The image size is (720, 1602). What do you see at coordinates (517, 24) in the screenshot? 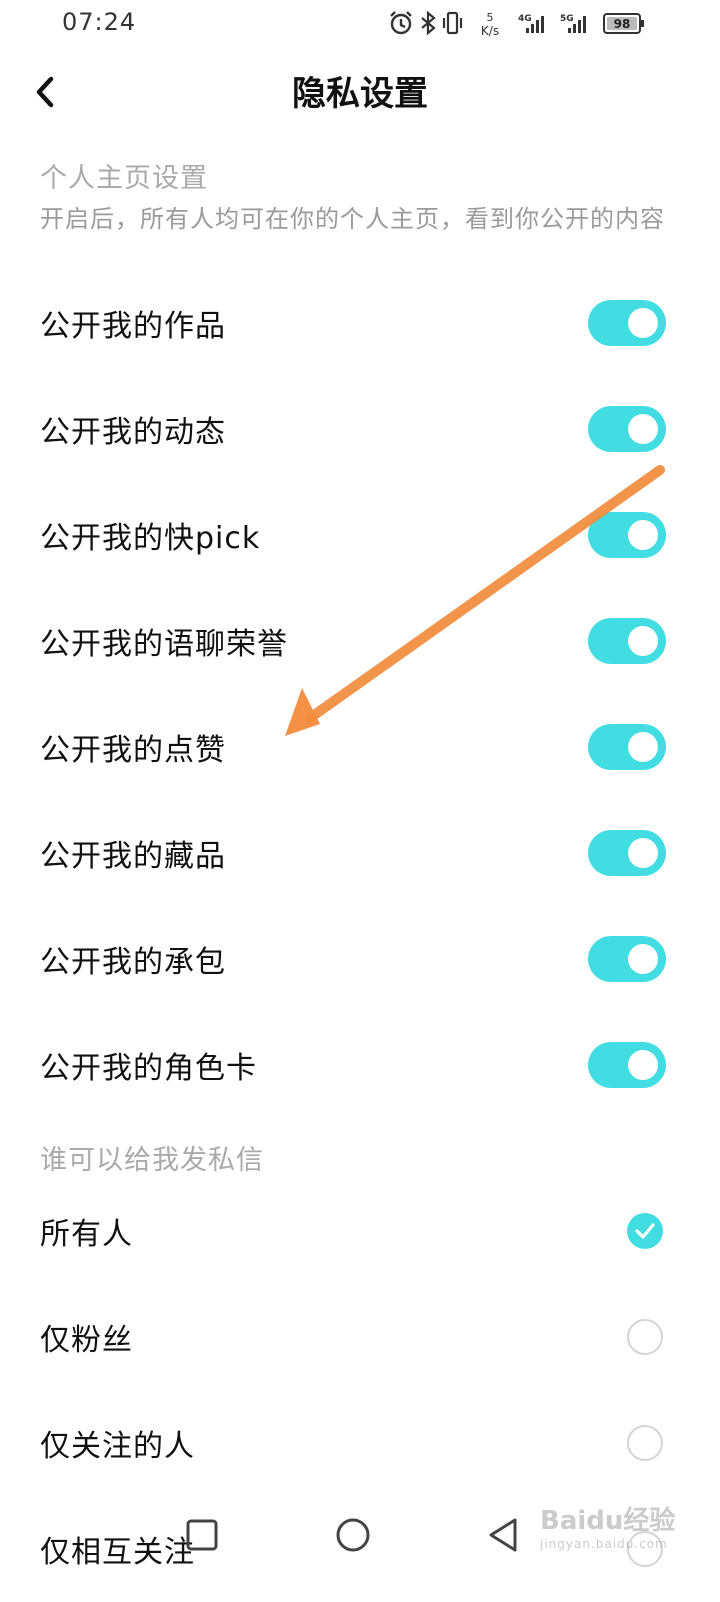
I see `status-icons: 5 K/s 4G 5G 98` at bounding box center [517, 24].